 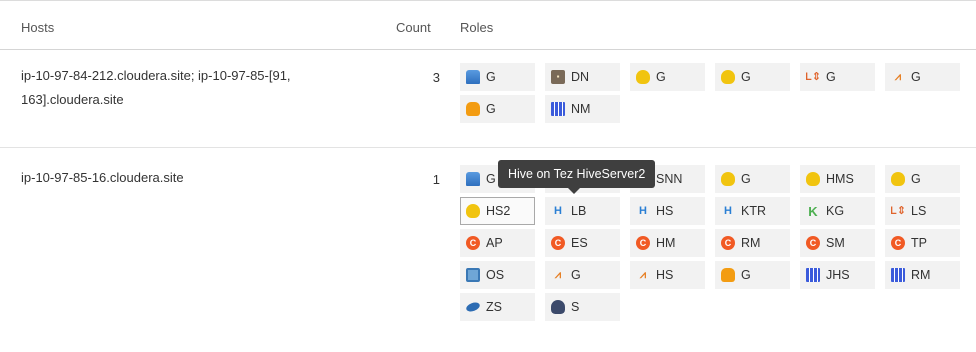 I want to click on role-chip: H HS, so click(x=667, y=211).